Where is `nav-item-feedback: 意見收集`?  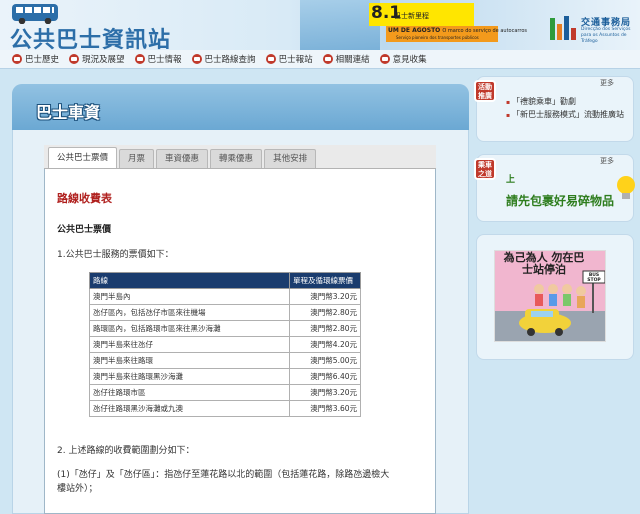 nav-item-feedback: 意見收集 is located at coordinates (403, 59).